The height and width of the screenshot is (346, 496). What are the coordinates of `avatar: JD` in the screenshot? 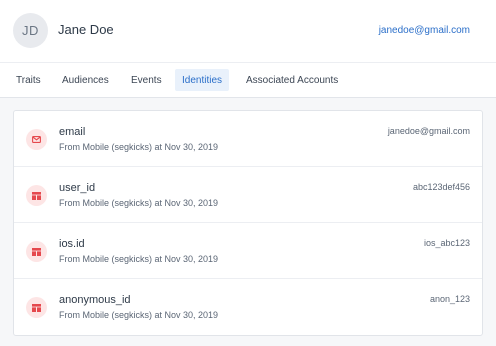 It's located at (30, 30).